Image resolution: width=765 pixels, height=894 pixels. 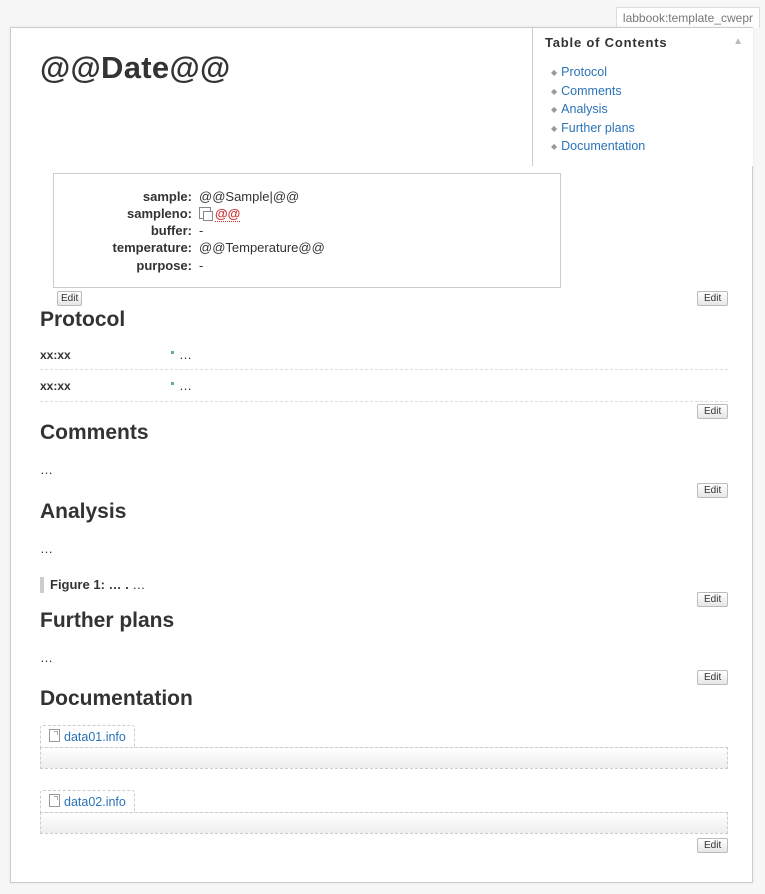 I want to click on toc-link-protocol: Protocol, so click(x=584, y=72).